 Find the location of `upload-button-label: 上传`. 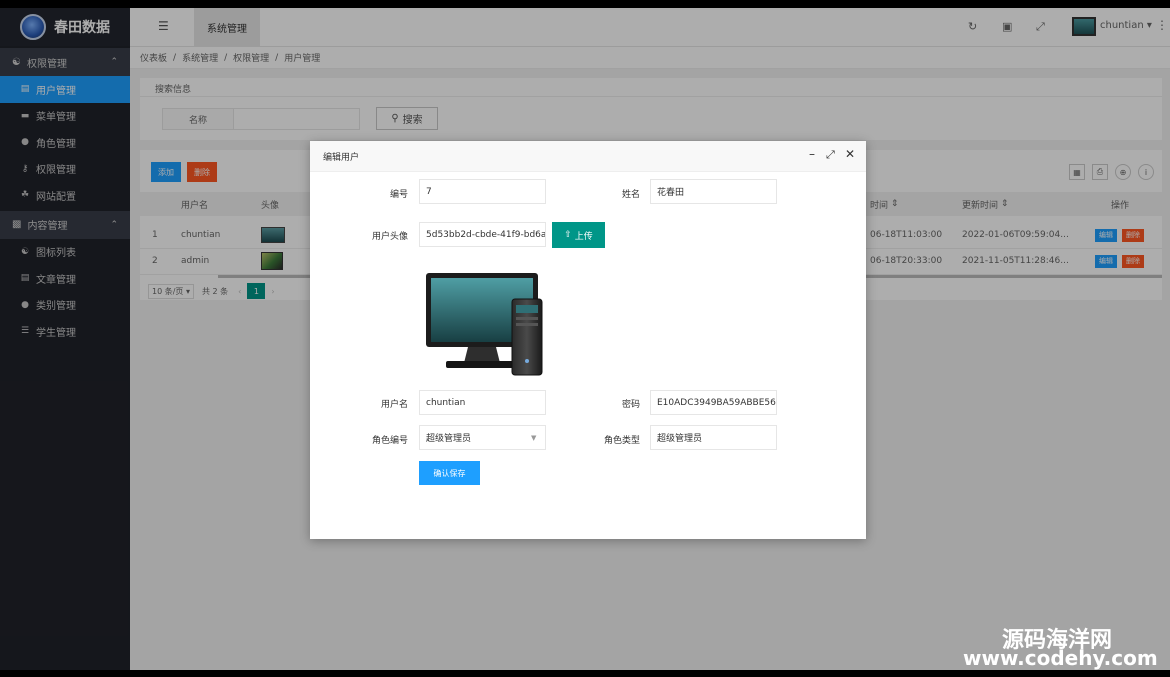

upload-button-label: 上传 is located at coordinates (583, 236).